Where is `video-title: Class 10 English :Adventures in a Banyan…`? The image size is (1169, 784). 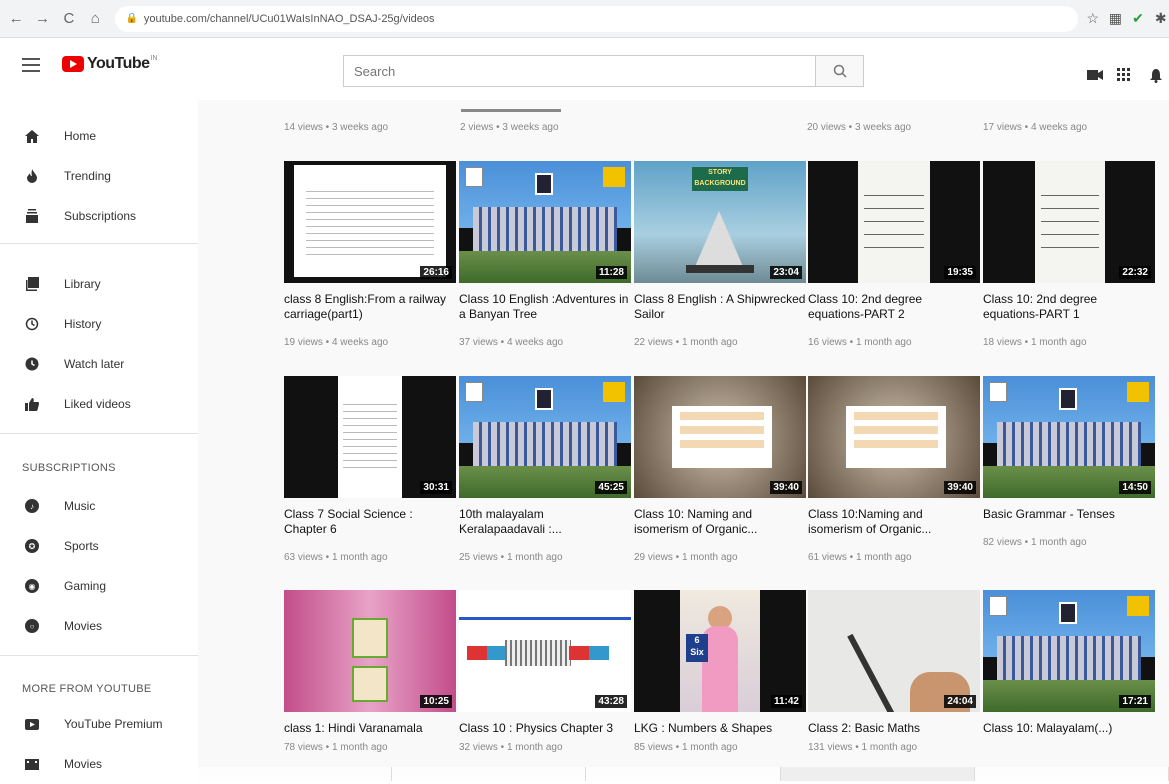
video-title: Class 10 English :Adventures in a Banyan… is located at coordinates (545, 307).